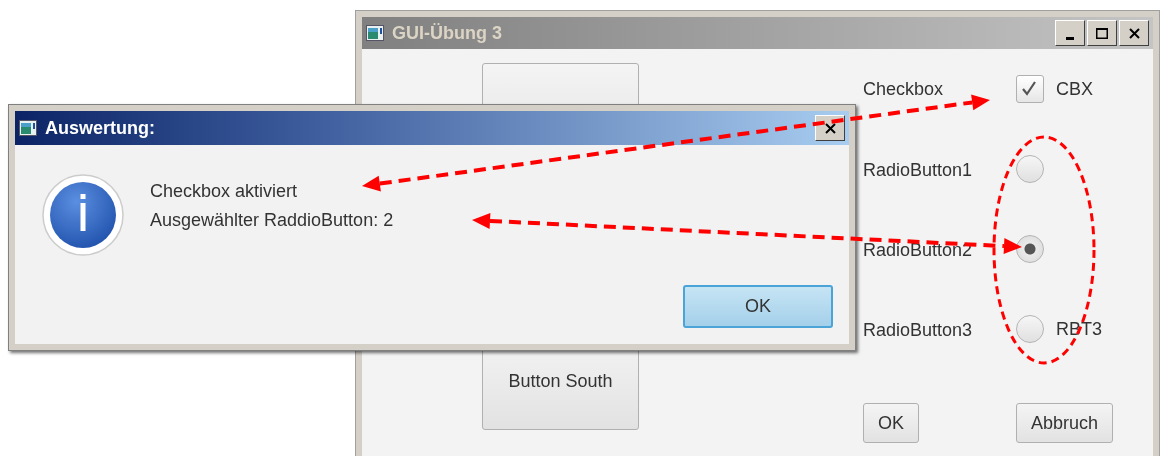 The image size is (1163, 456). I want to click on maximize-icon, so click(1102, 33).